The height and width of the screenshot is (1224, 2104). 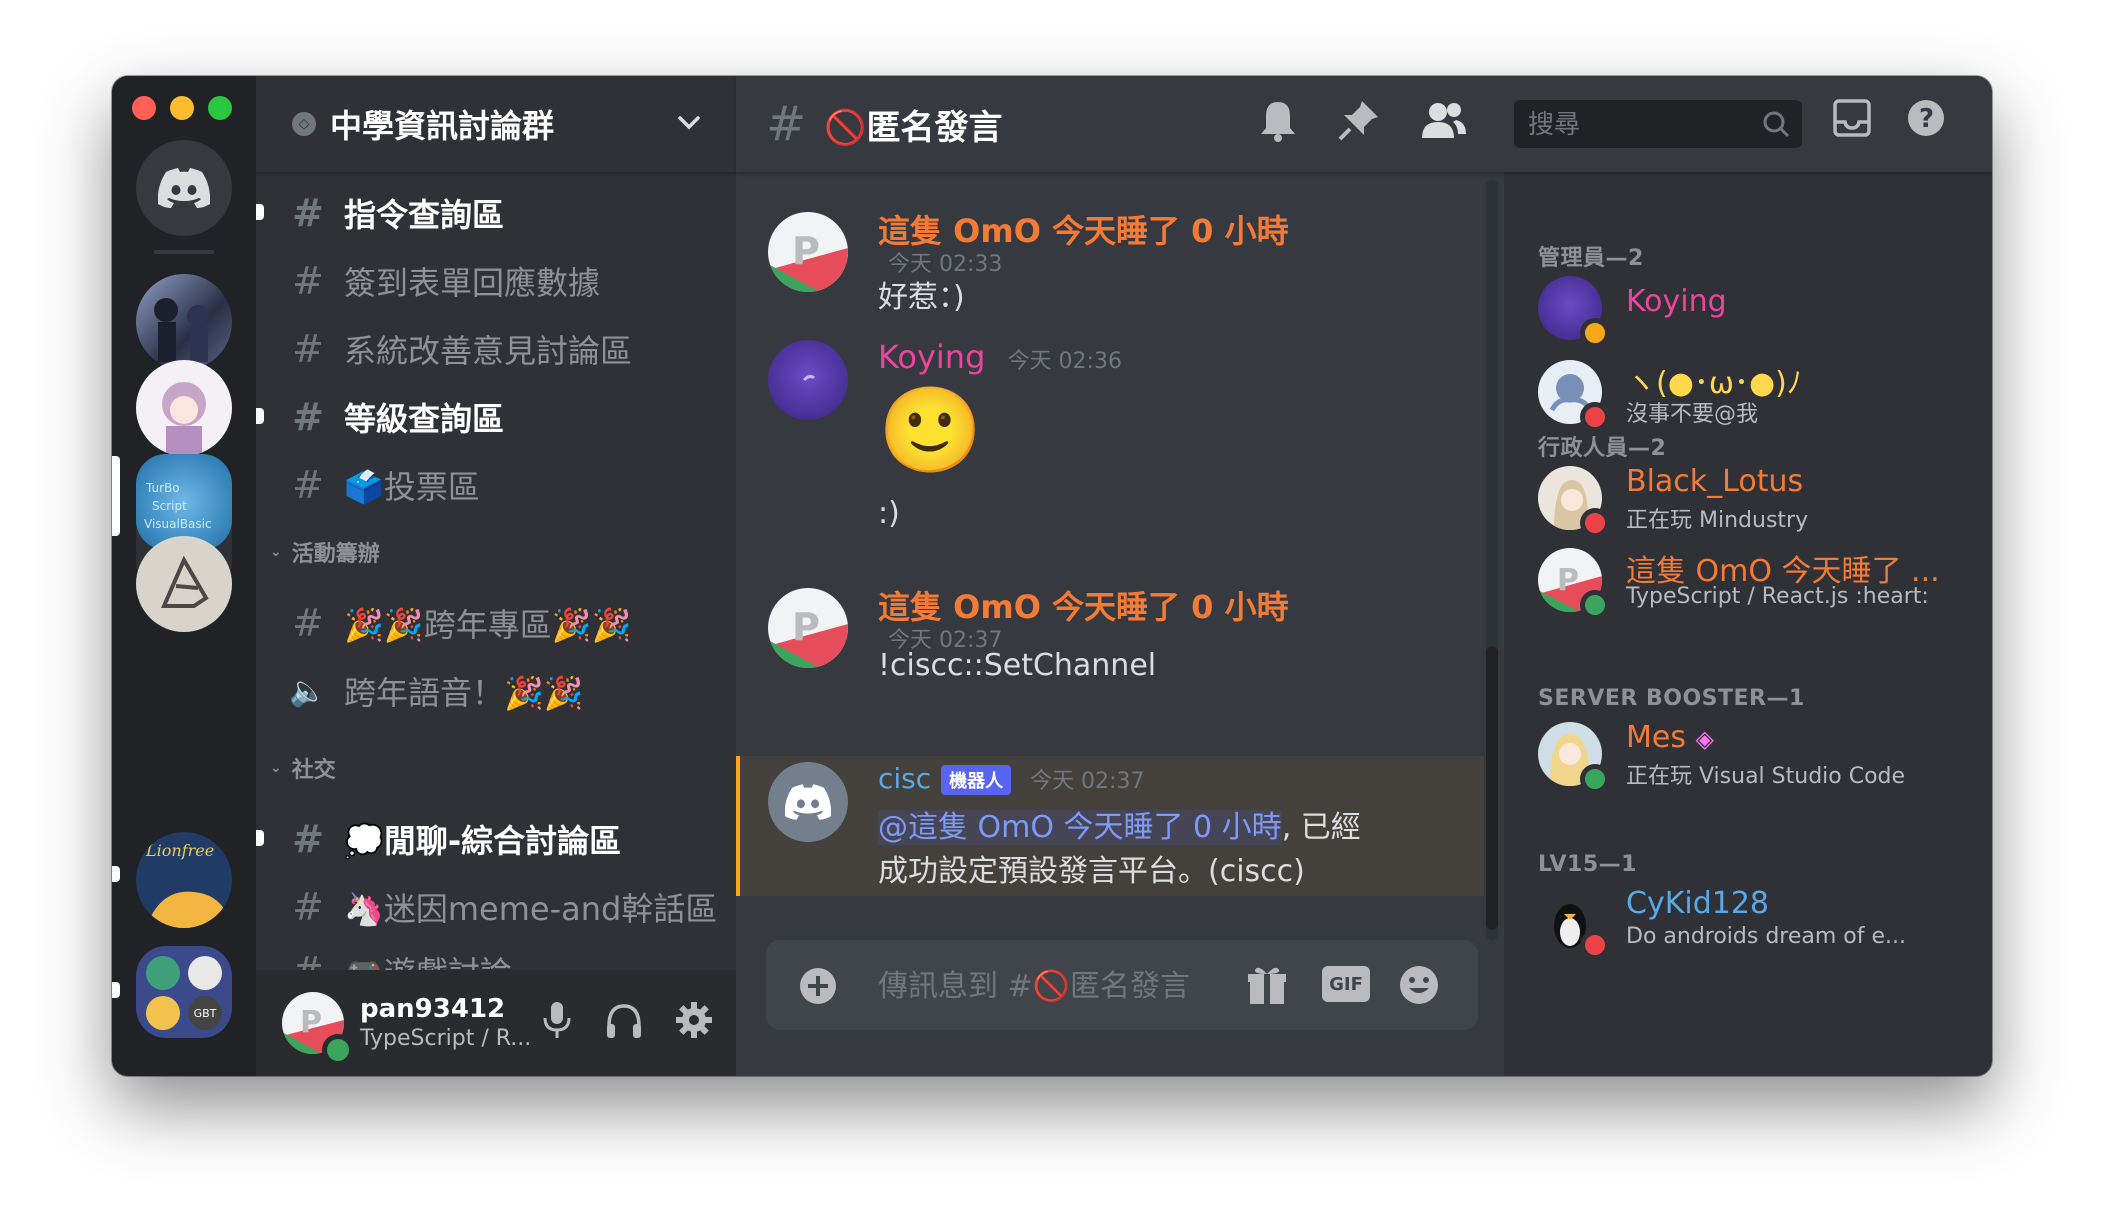 What do you see at coordinates (1717, 520) in the screenshot?
I see `member-activity: 正在玩 Mindustry` at bounding box center [1717, 520].